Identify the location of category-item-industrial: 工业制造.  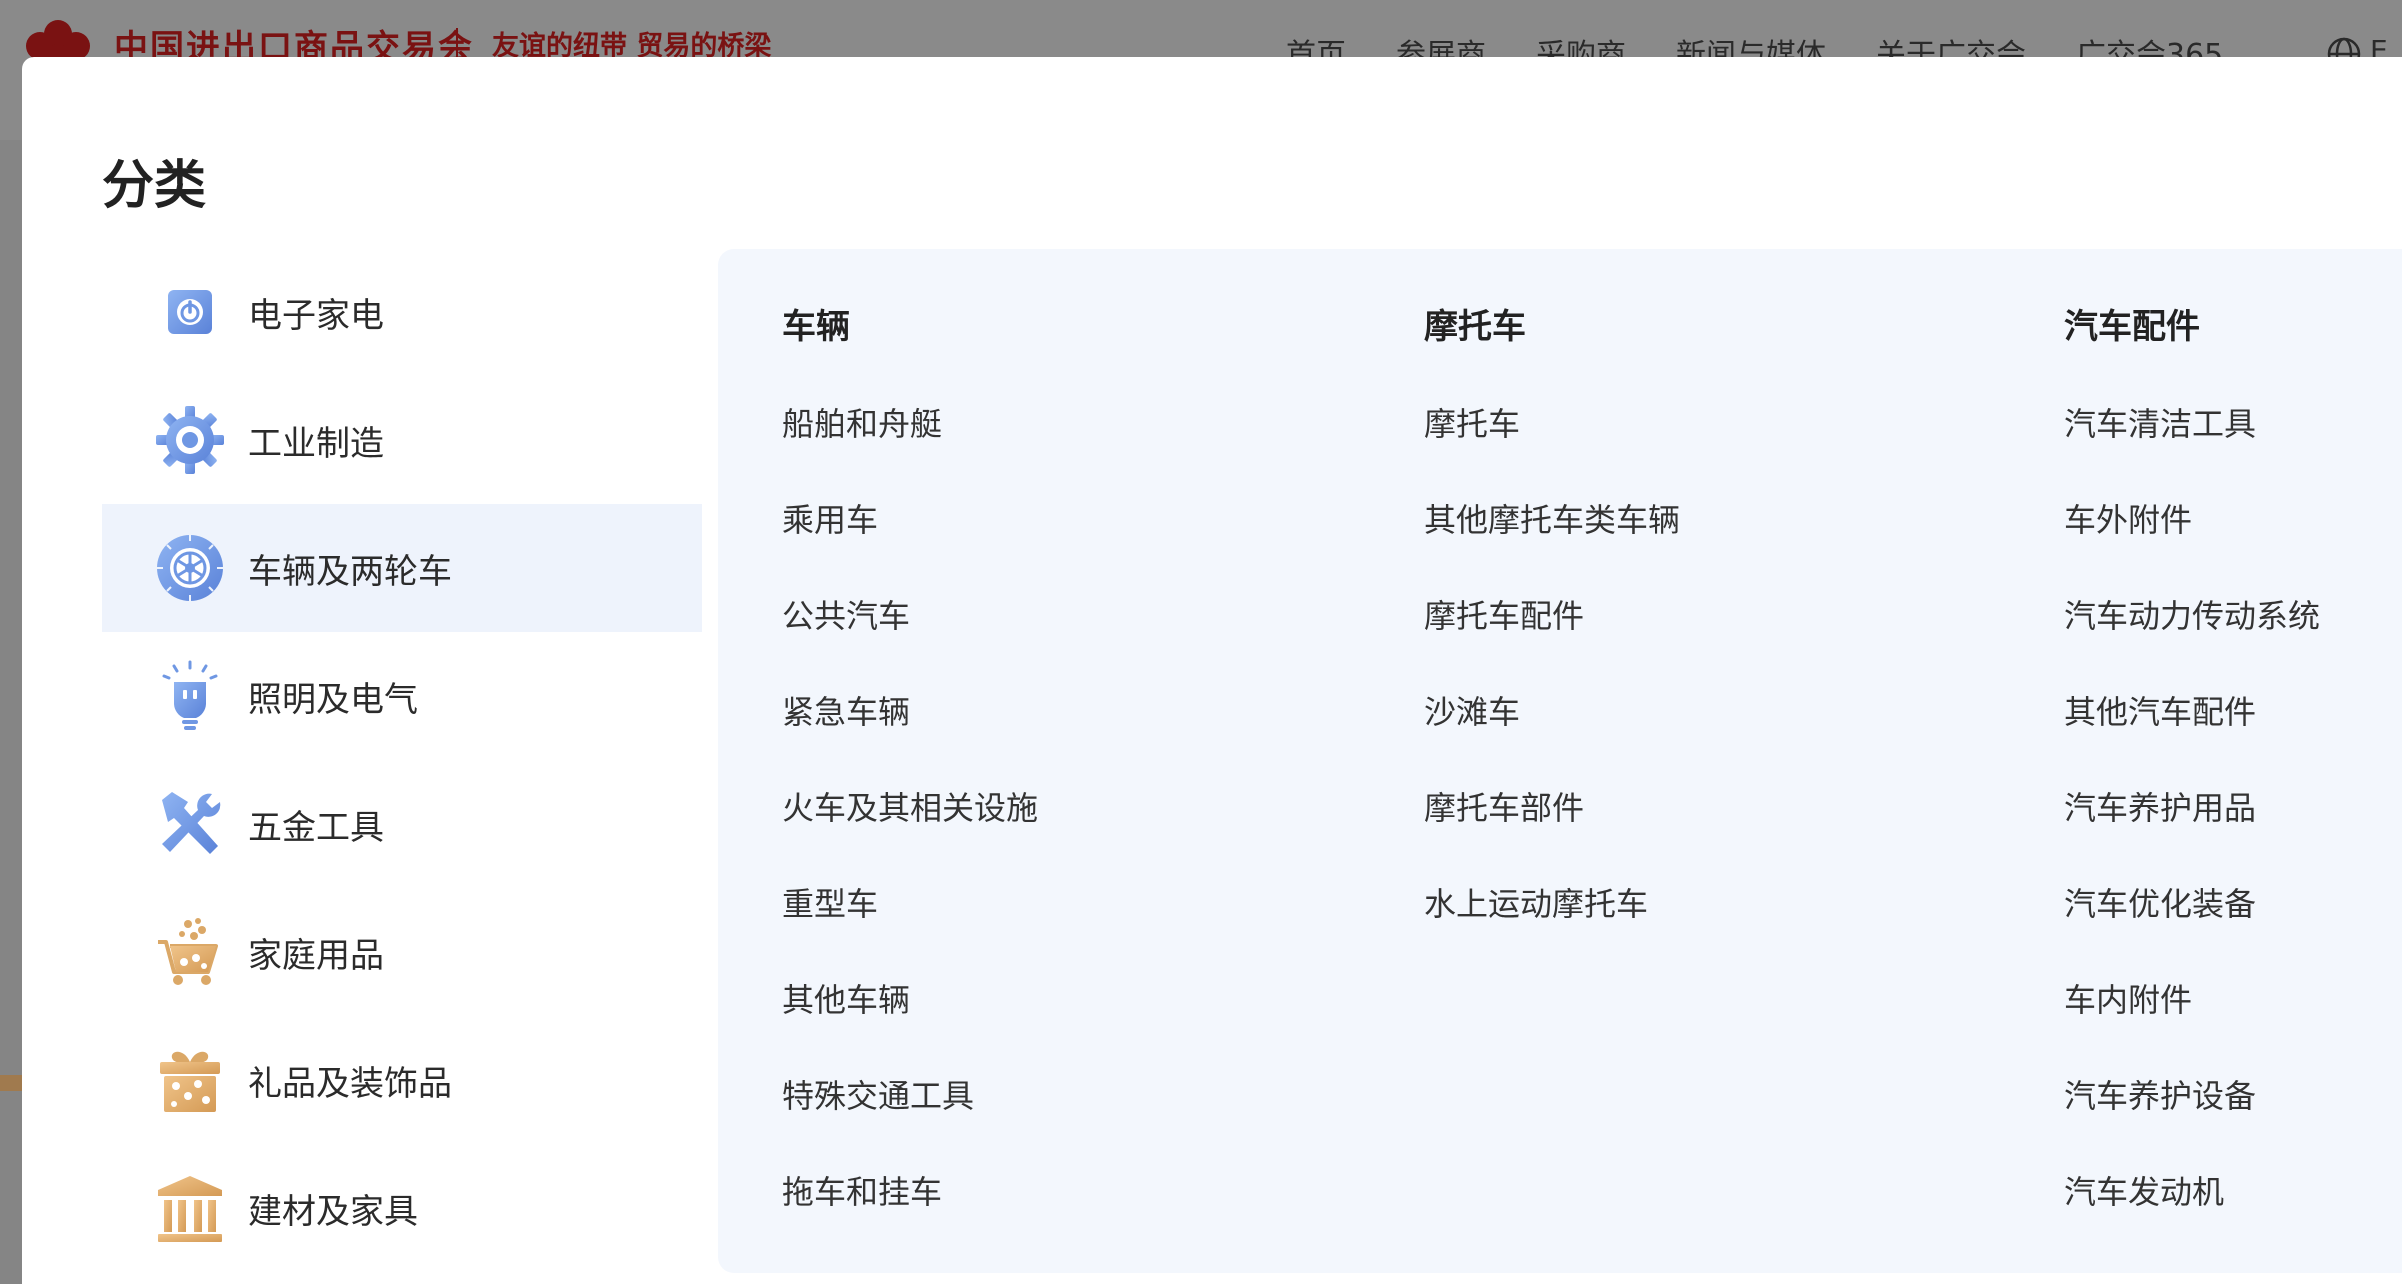
(402, 440).